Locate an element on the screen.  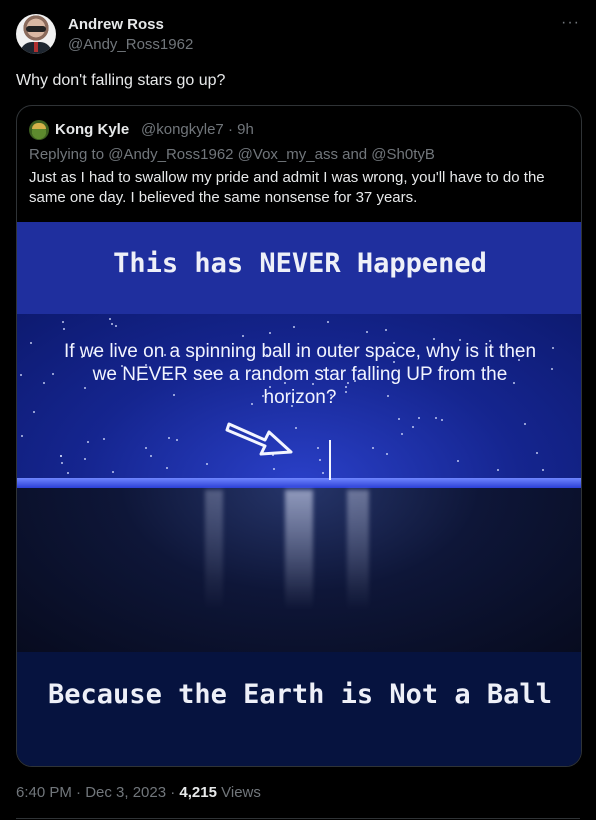
author-name: Andrew Ross is located at coordinates (116, 24).